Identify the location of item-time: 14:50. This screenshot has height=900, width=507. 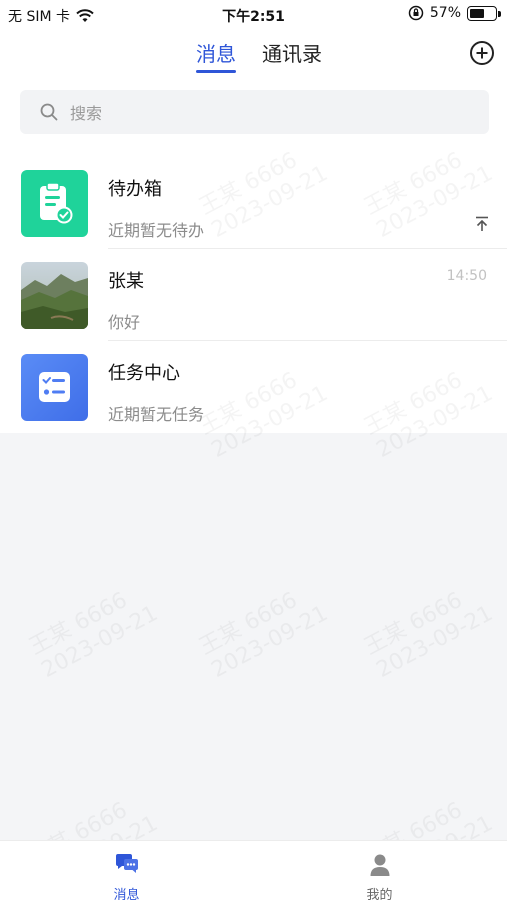
(466, 276).